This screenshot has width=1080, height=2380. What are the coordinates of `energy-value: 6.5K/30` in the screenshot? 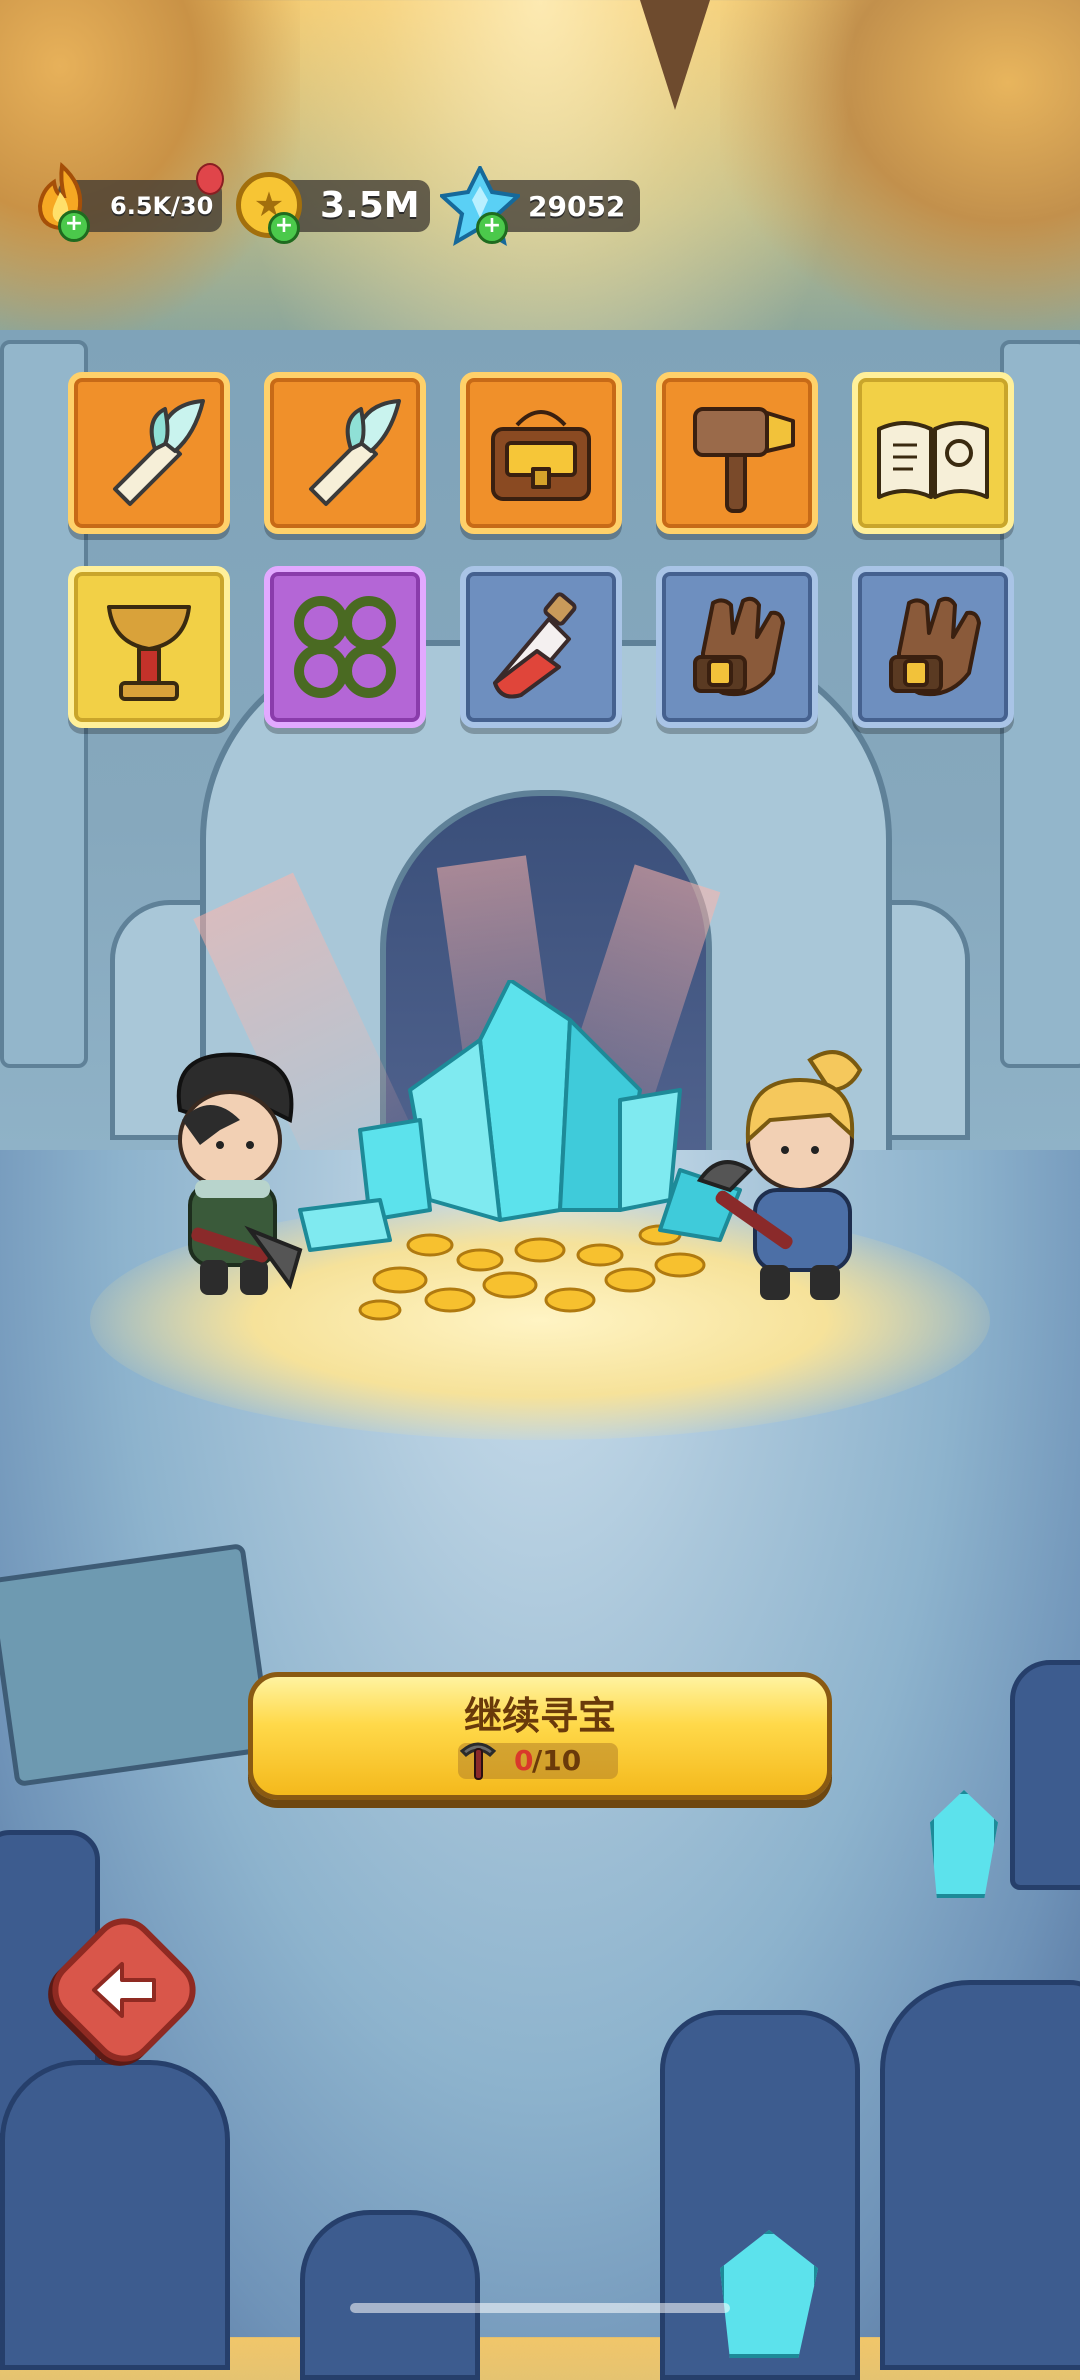 It's located at (162, 206).